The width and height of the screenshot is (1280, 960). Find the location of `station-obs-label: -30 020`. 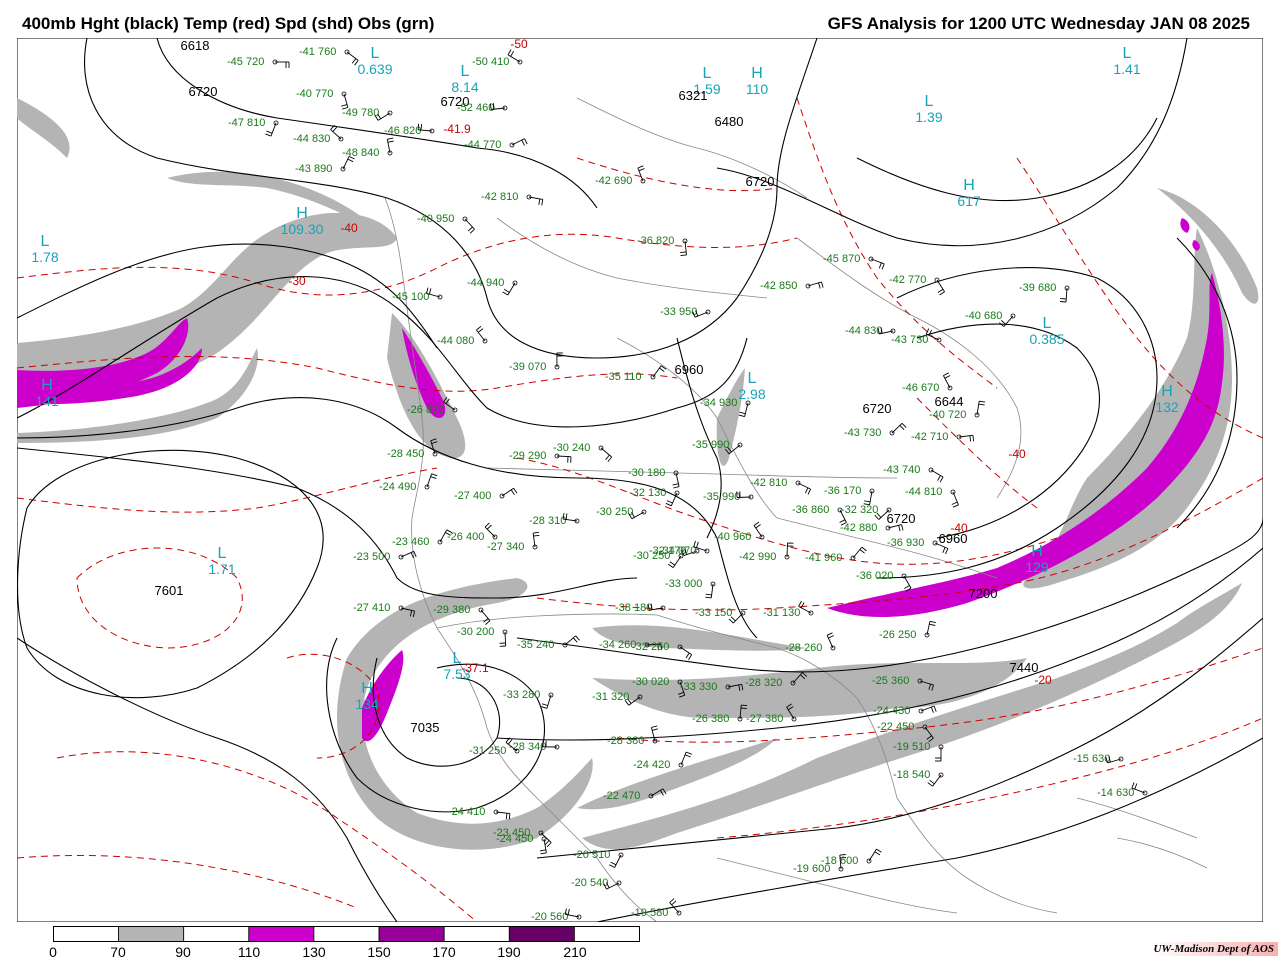

station-obs-label: -30 020 is located at coordinates (650, 682).